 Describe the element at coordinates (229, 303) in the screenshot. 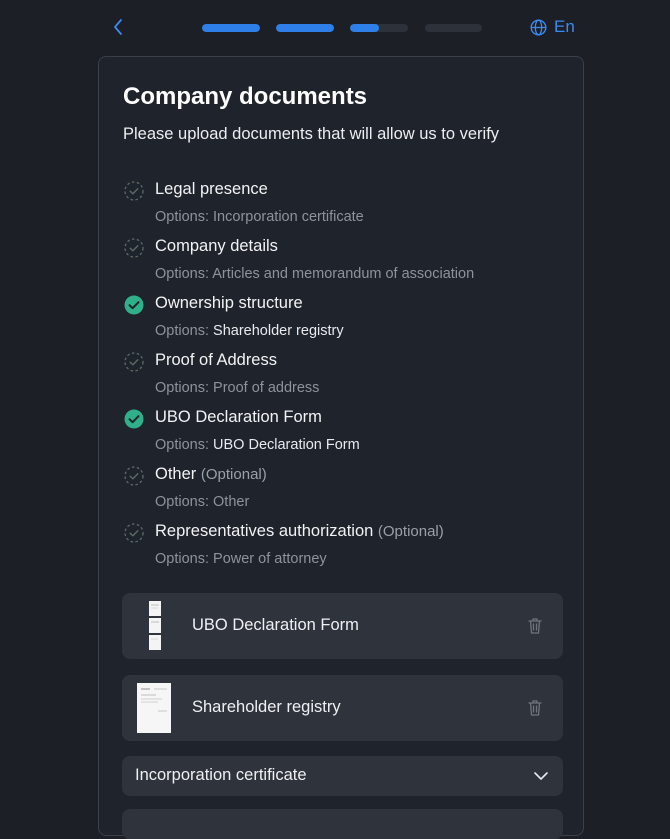

I see `requirement-name: Ownership structure` at that location.